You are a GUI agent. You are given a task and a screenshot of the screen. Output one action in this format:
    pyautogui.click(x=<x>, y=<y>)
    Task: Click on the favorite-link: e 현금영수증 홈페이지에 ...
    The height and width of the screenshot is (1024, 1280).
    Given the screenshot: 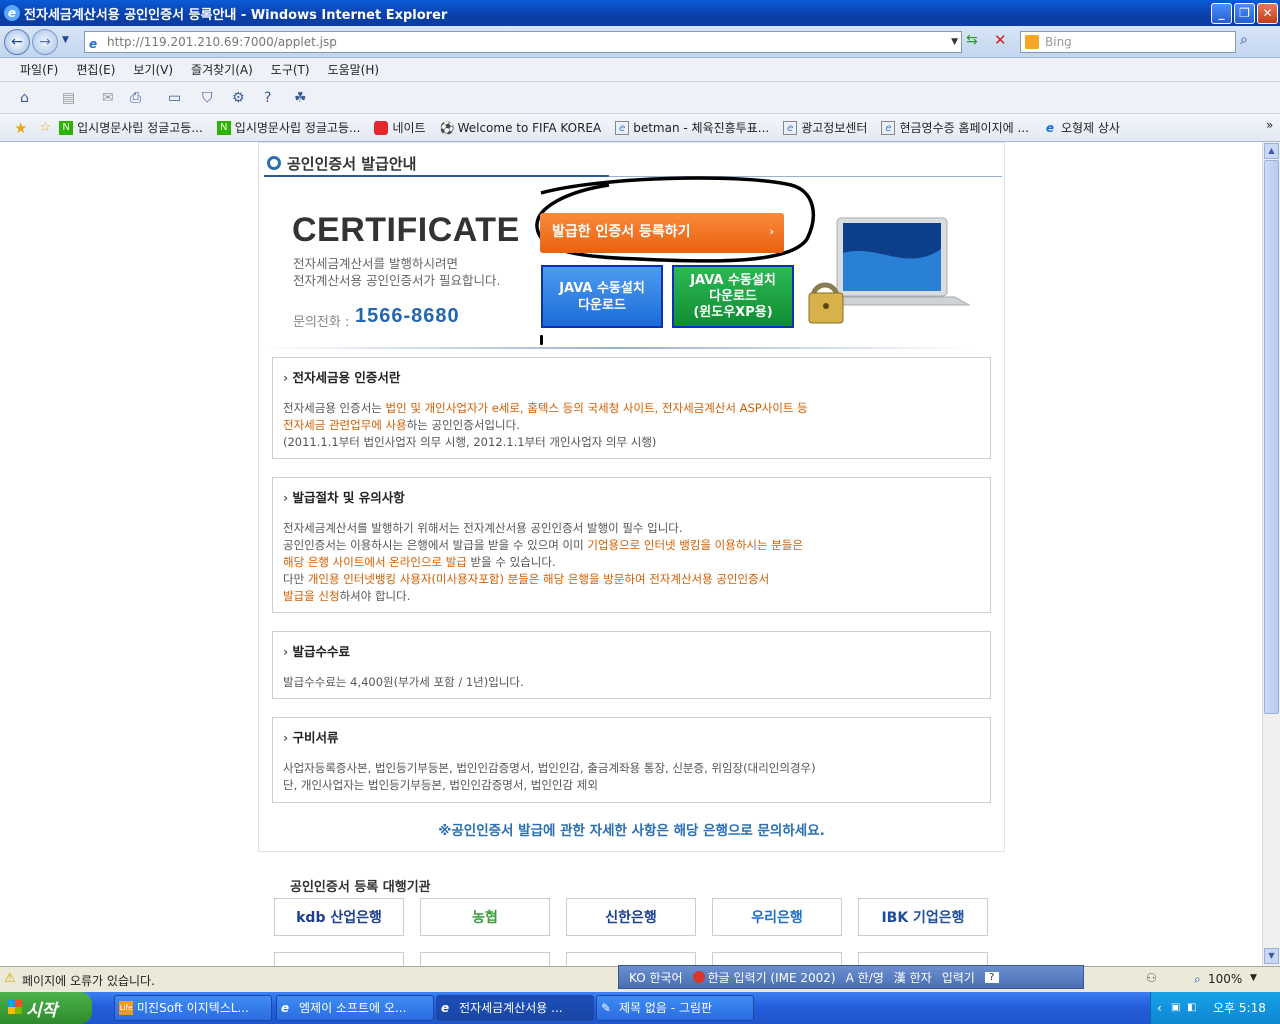 What is the action you would take?
    pyautogui.click(x=955, y=127)
    